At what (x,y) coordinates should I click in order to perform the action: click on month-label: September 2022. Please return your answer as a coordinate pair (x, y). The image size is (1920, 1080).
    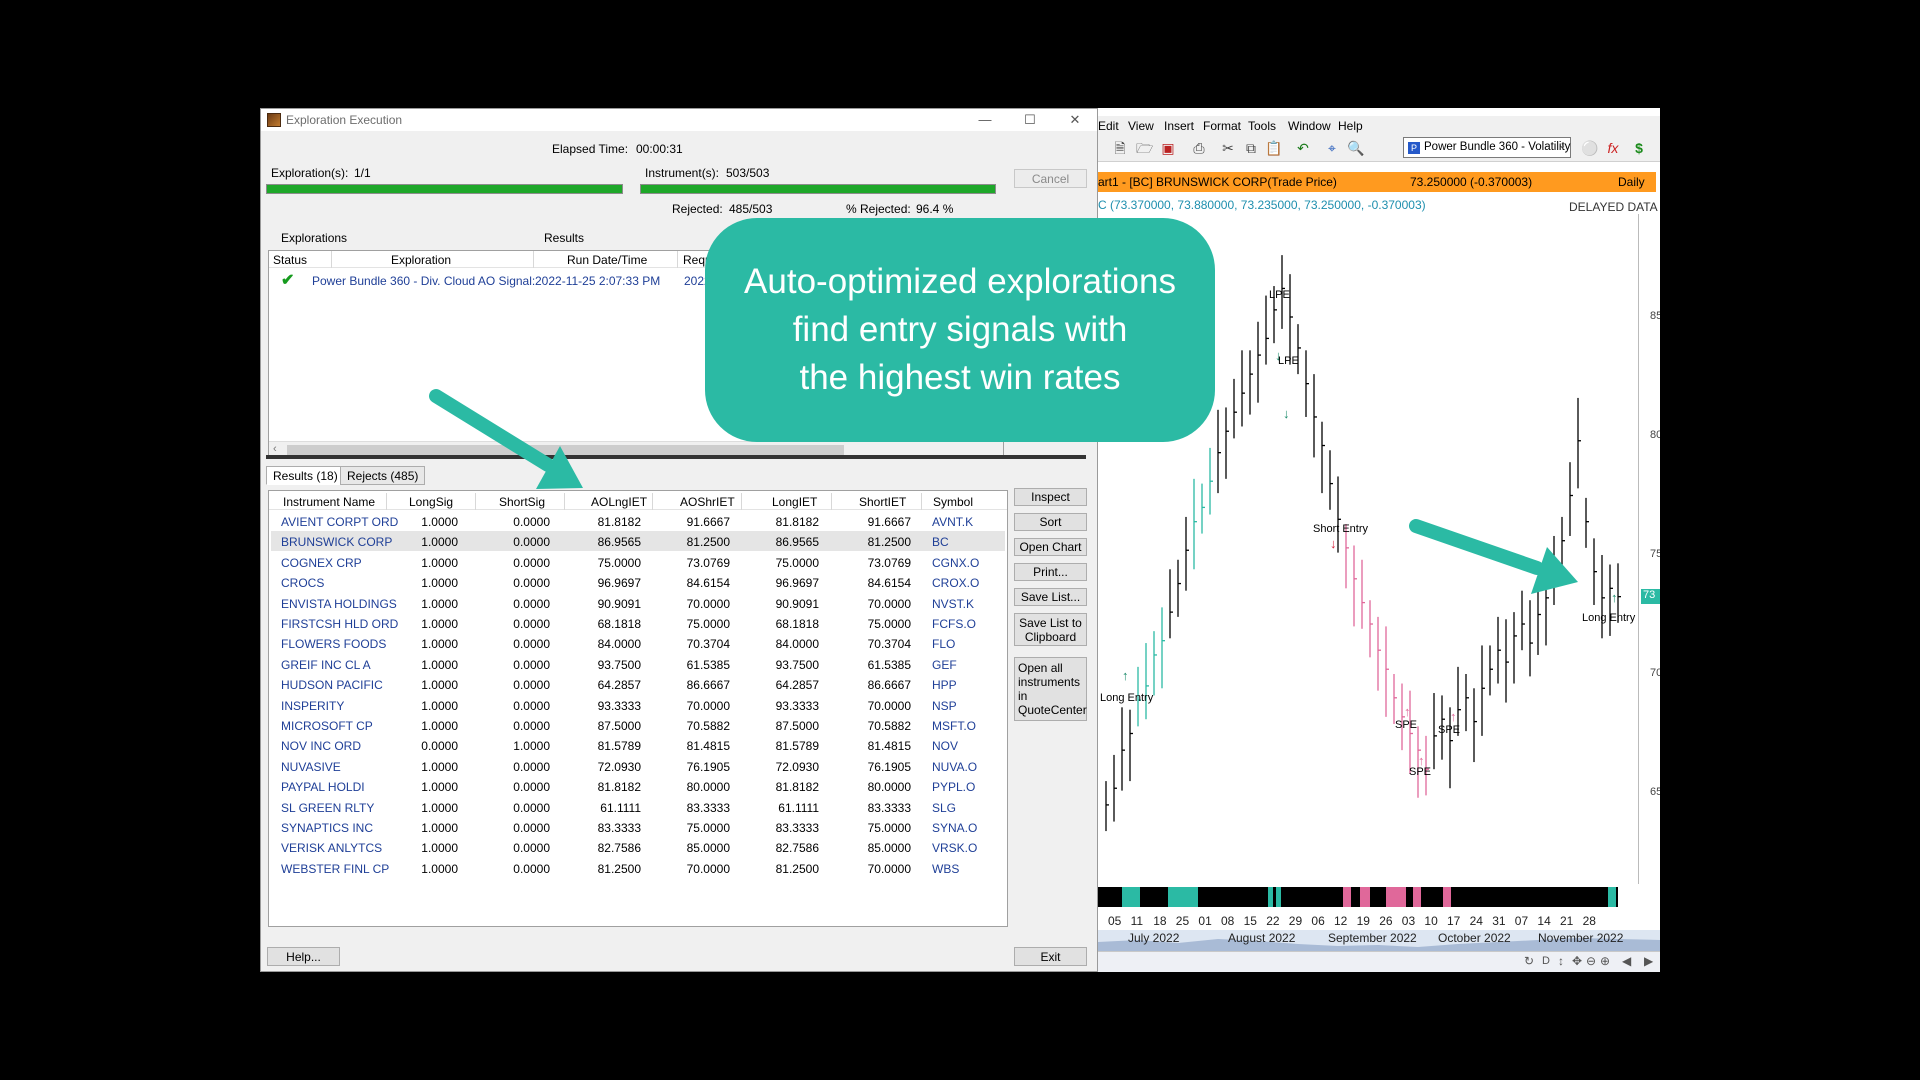
    Looking at the image, I should click on (1372, 938).